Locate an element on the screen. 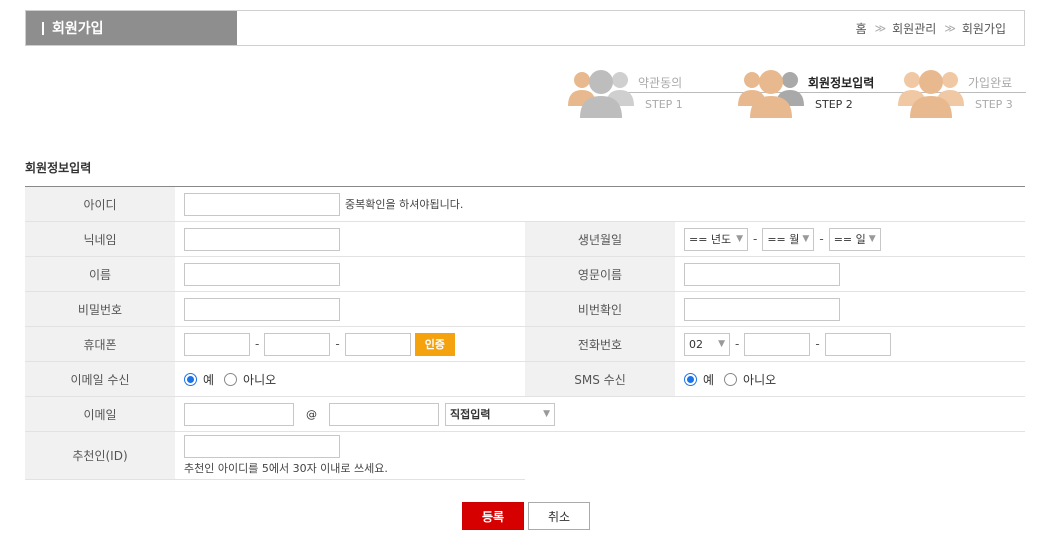  sms-recv-no-radio: 아니오 is located at coordinates (750, 379).